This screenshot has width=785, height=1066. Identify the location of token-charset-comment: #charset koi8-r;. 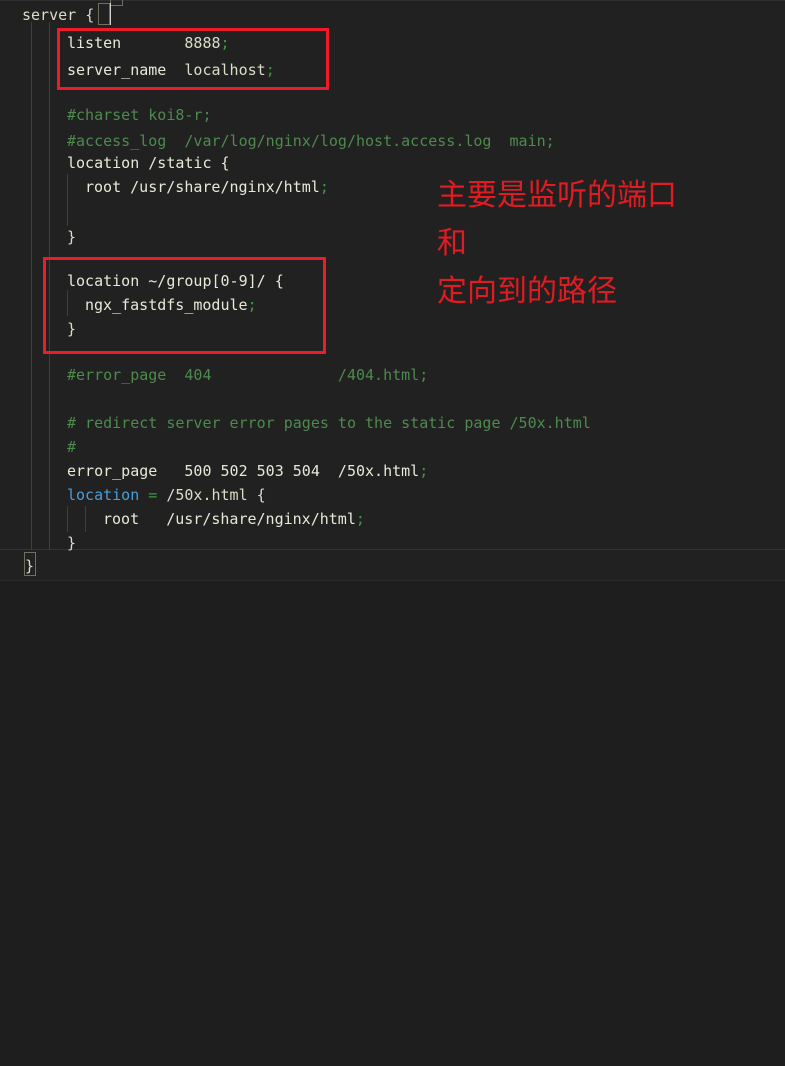
(139, 115).